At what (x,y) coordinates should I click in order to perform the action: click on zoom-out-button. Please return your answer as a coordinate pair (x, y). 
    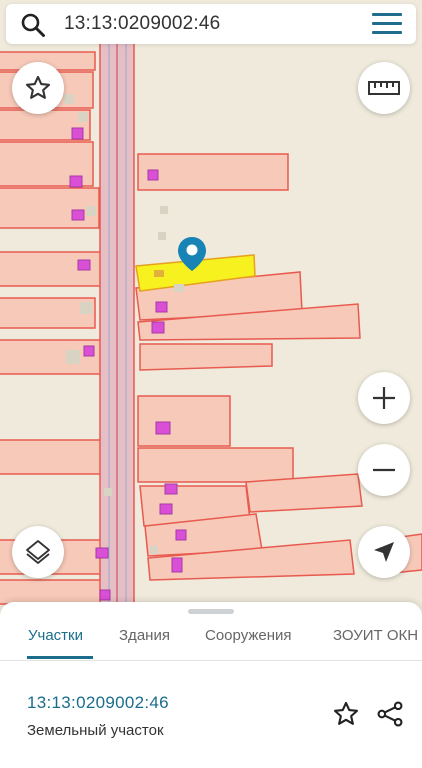
    Looking at the image, I should click on (384, 470).